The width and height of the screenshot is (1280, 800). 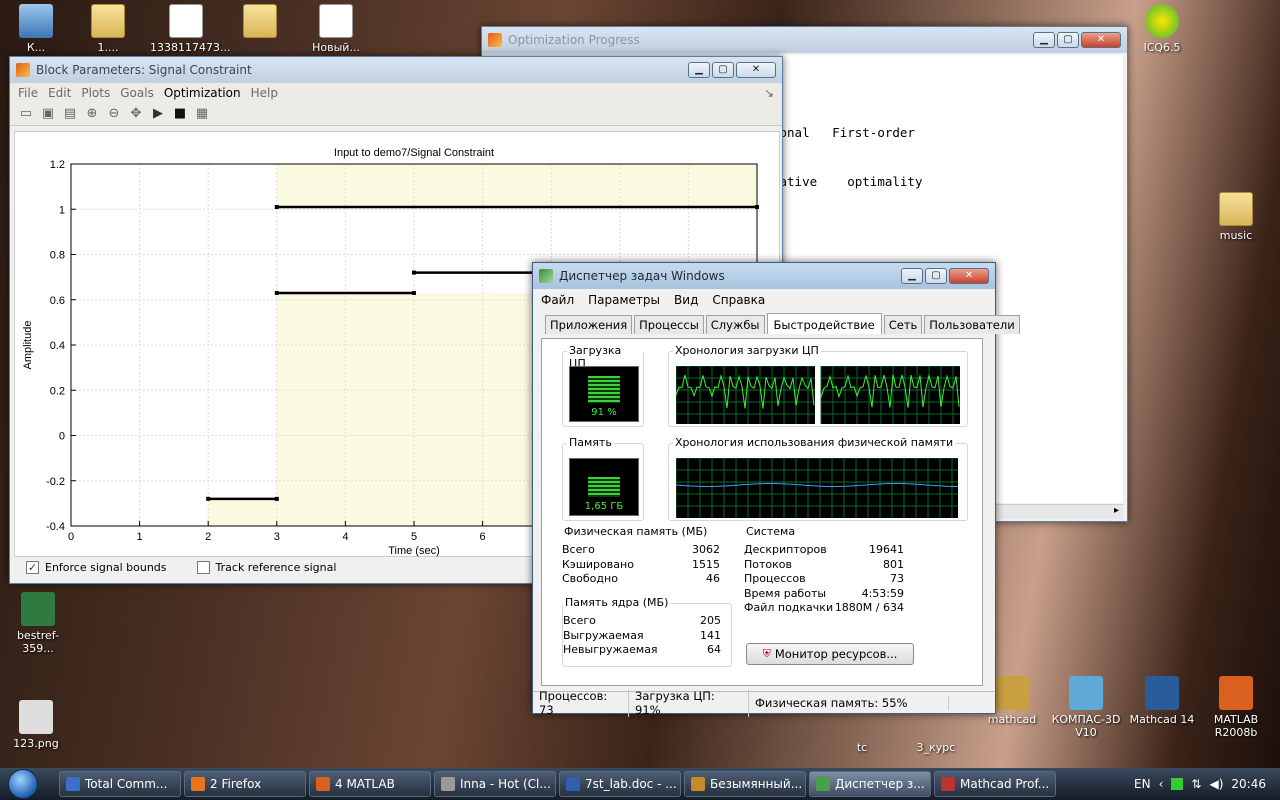 What do you see at coordinates (804, 40) in the screenshot?
I see `optim-titlebar: Optimization Progress ▁ ▢ ✕` at bounding box center [804, 40].